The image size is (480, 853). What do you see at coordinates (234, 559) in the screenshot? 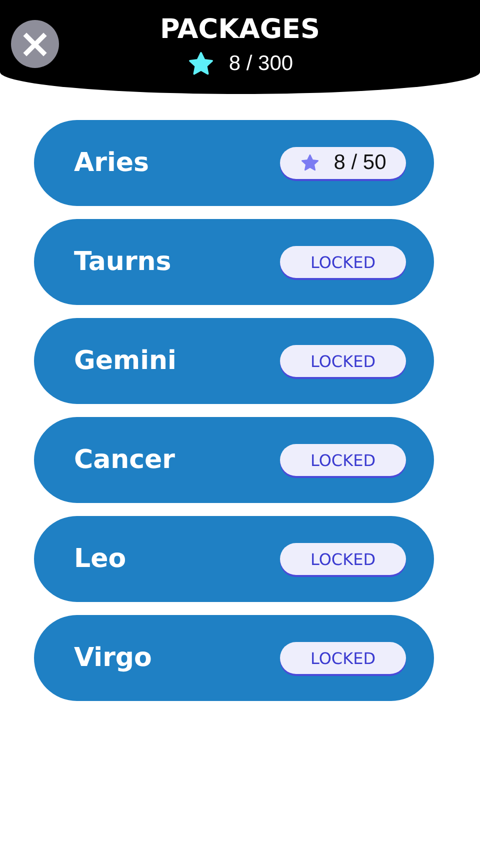
I see `package-item: Leo LOCKED` at bounding box center [234, 559].